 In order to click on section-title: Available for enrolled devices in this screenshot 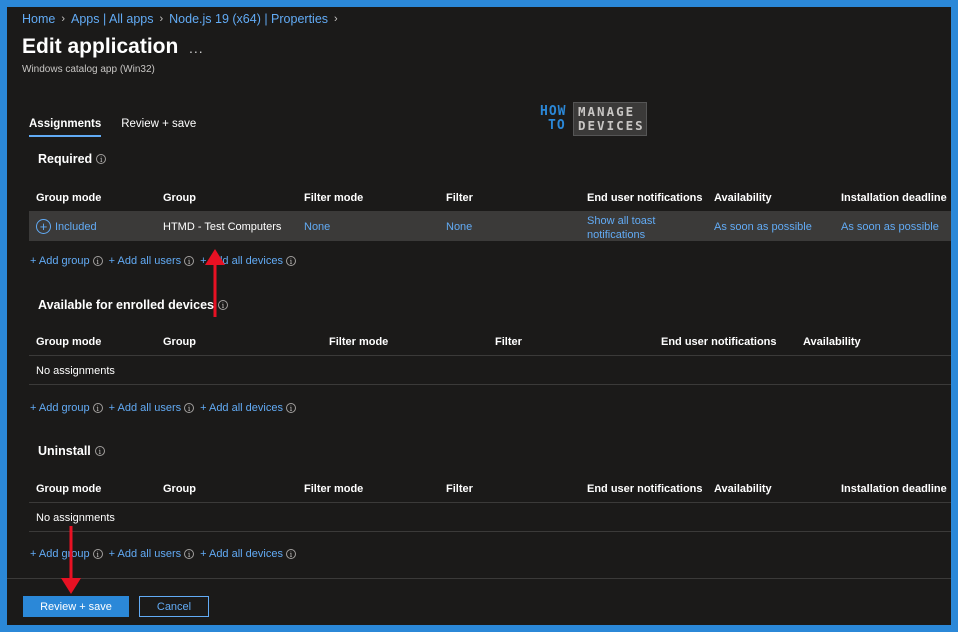, I will do `click(126, 305)`.